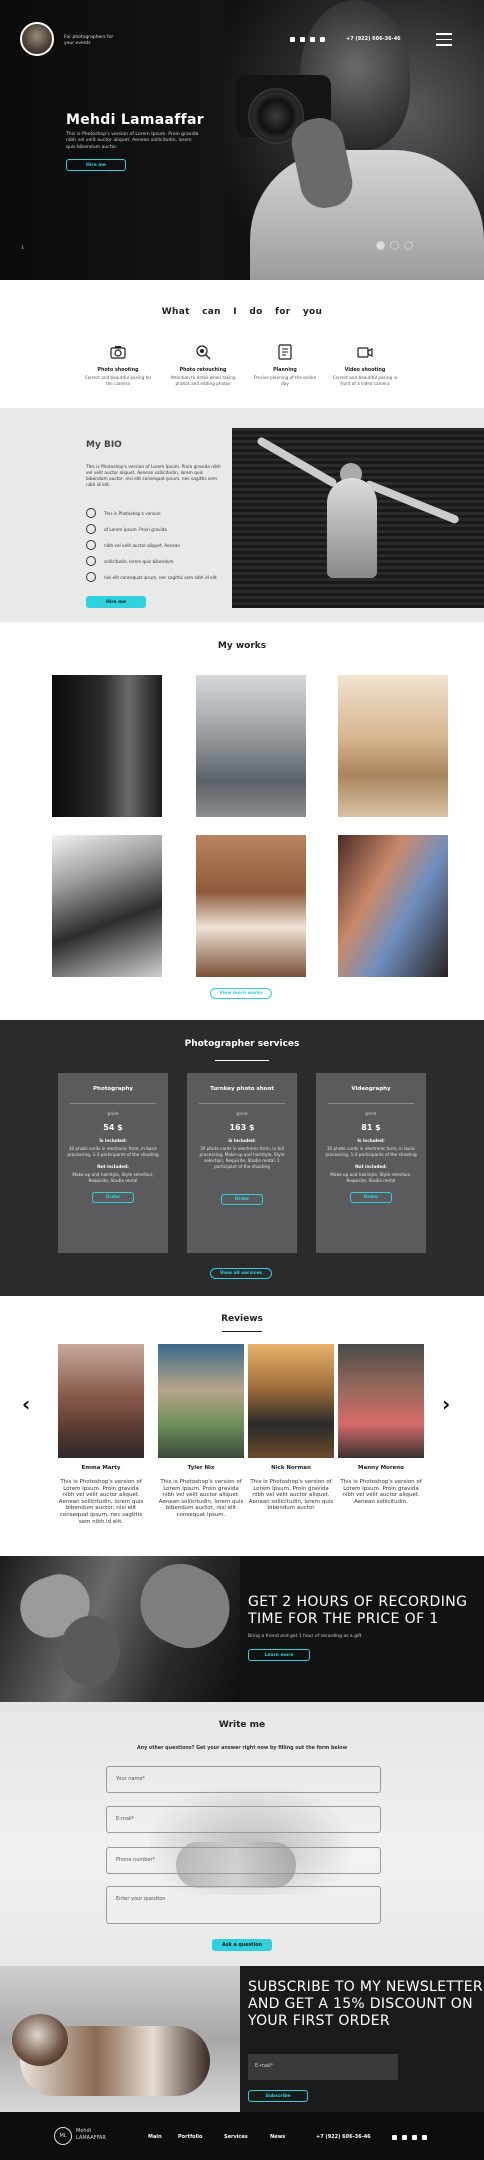 Image resolution: width=484 pixels, height=2160 pixels. I want to click on phone-field: Phone number*, so click(243, 1860).